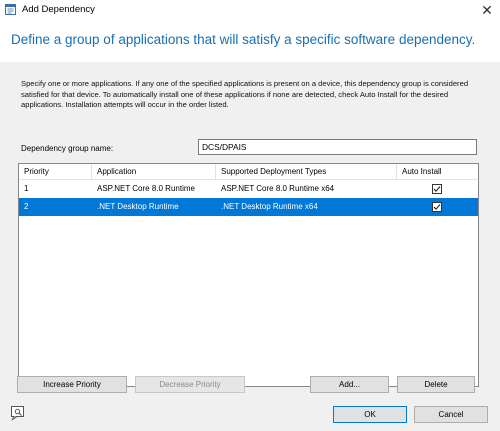 This screenshot has height=431, width=500. Describe the element at coordinates (306, 171) in the screenshot. I see `column-header-deployment-types: Supported Deployment Types` at that location.